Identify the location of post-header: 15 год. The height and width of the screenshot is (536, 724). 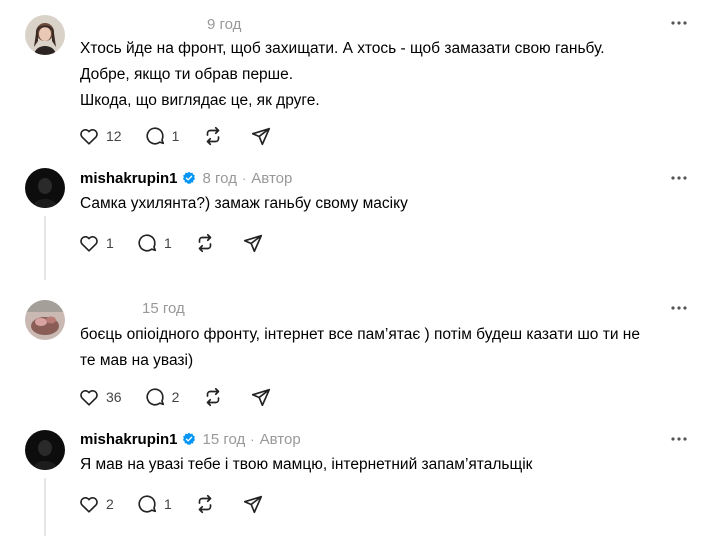
(163, 308).